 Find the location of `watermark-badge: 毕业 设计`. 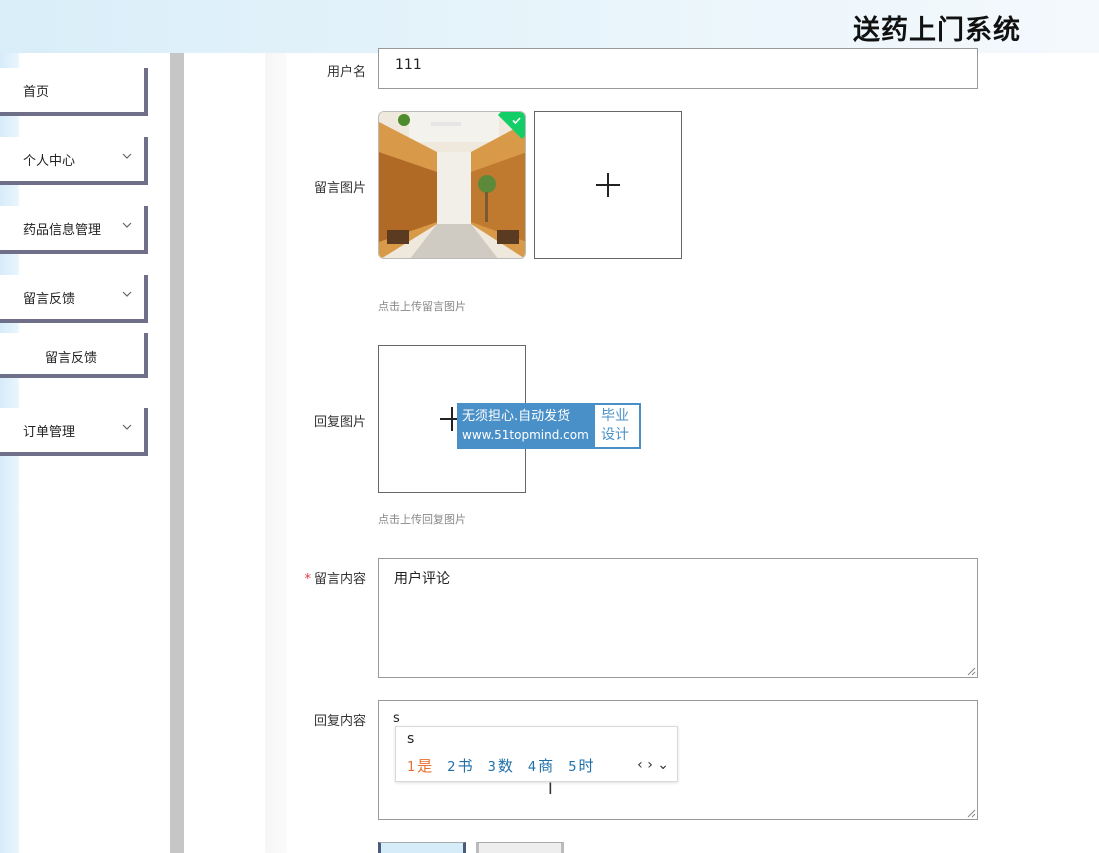

watermark-badge: 毕业 设计 is located at coordinates (617, 426).